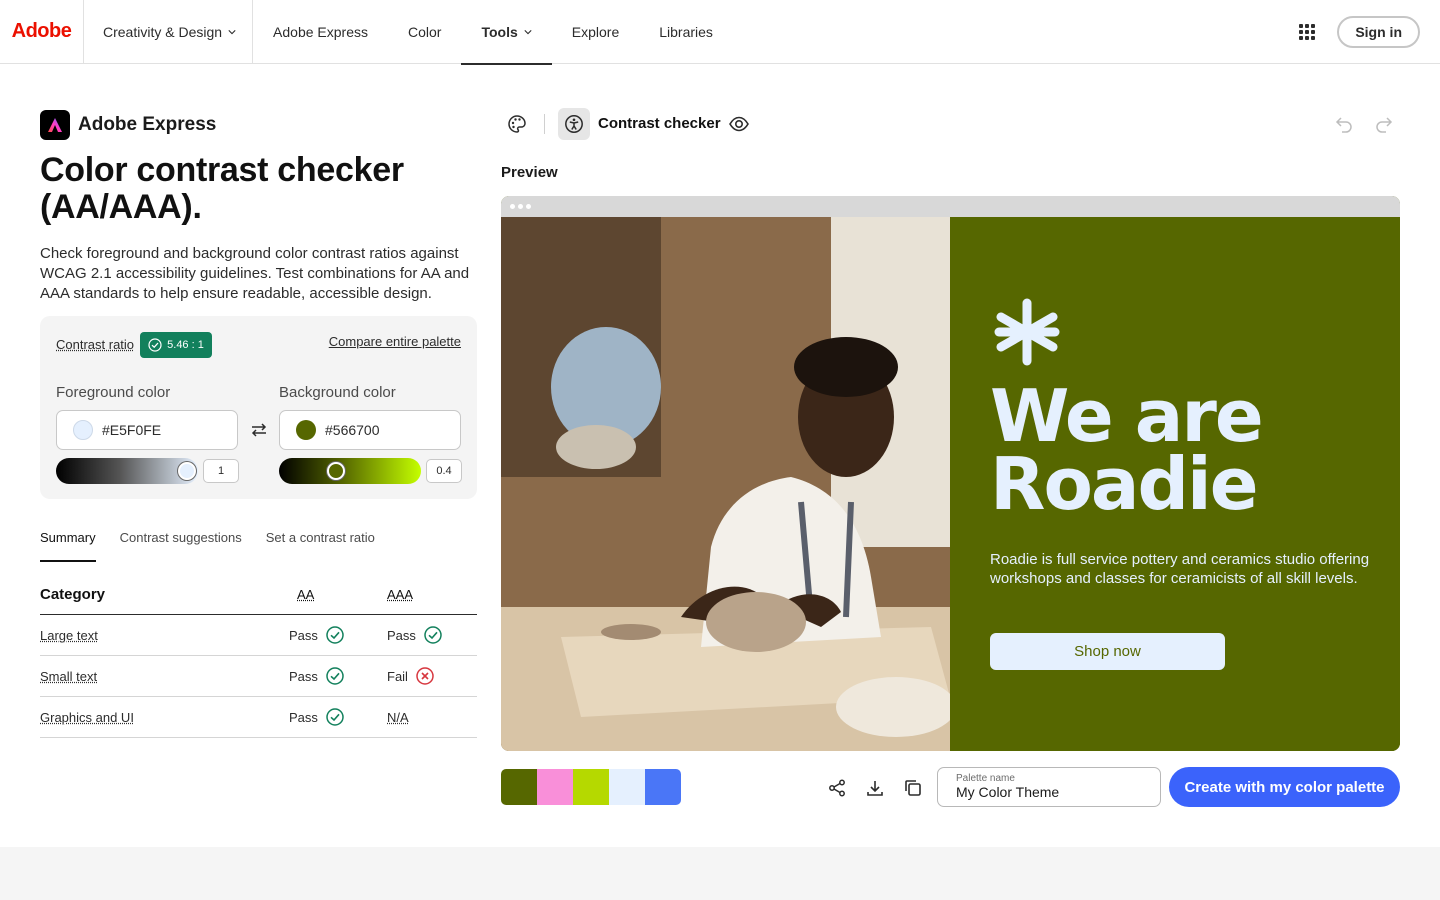 Image resolution: width=1440 pixels, height=900 pixels. What do you see at coordinates (352, 430) in the screenshot?
I see `background-hex-value: #566700` at bounding box center [352, 430].